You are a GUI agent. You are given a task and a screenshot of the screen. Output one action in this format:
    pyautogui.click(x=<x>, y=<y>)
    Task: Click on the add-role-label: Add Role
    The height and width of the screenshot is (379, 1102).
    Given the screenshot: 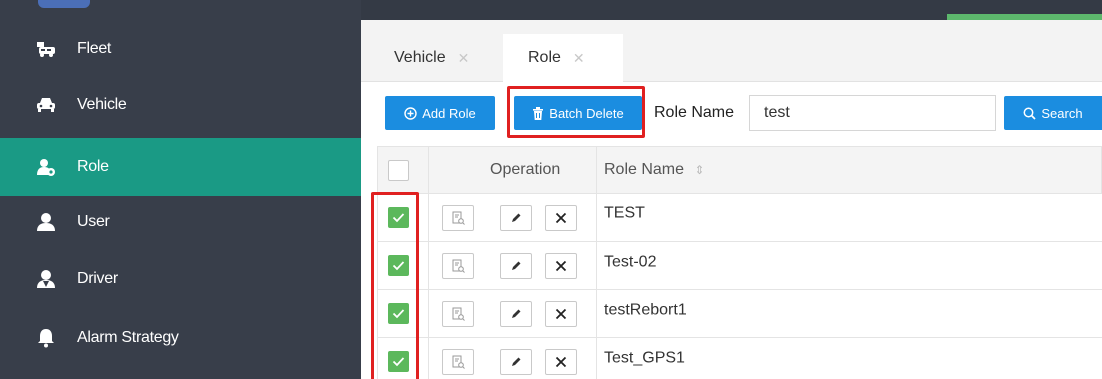 What is the action you would take?
    pyautogui.click(x=449, y=113)
    